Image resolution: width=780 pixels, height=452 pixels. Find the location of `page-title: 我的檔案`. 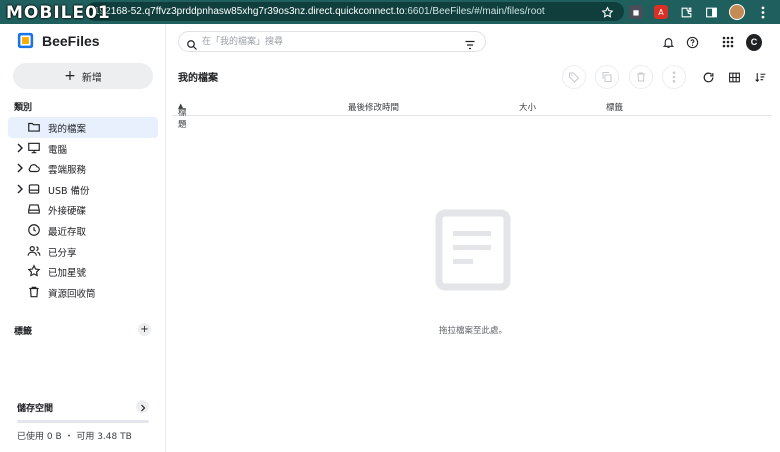

page-title: 我的檔案 is located at coordinates (198, 78).